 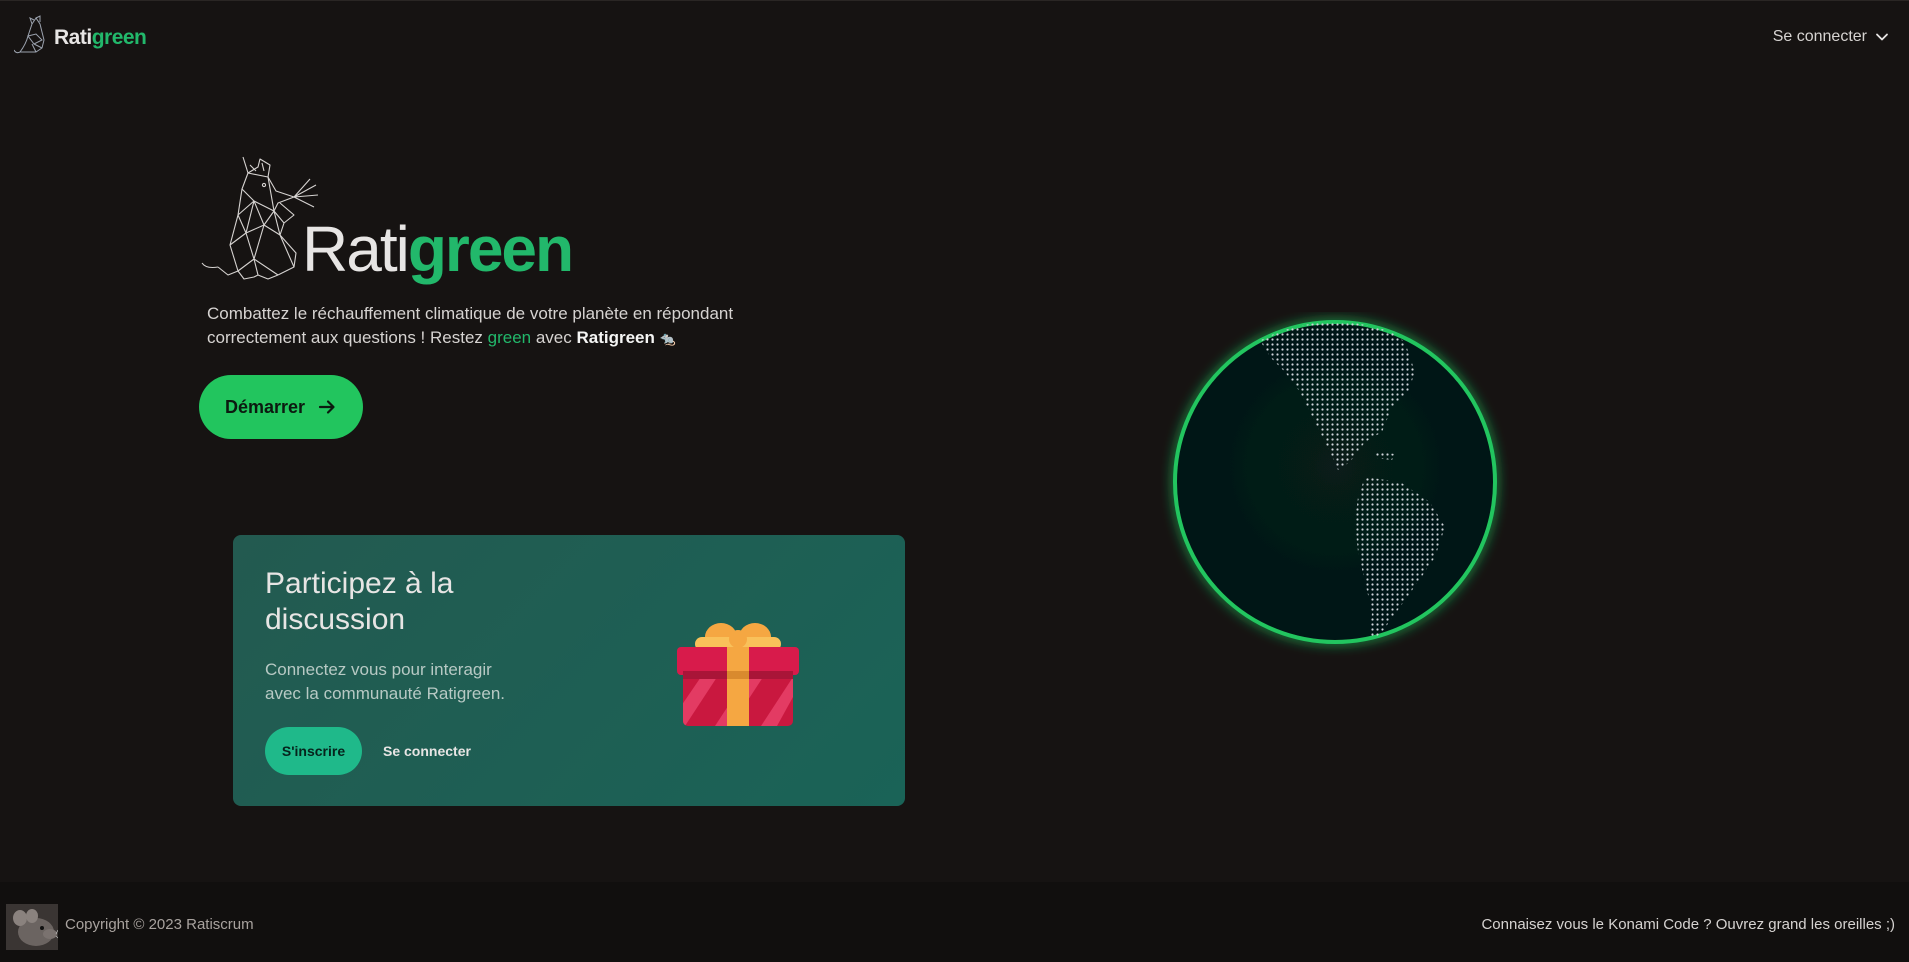 I want to click on top-navbar: Ratigreen Se connecter, so click(x=954, y=40).